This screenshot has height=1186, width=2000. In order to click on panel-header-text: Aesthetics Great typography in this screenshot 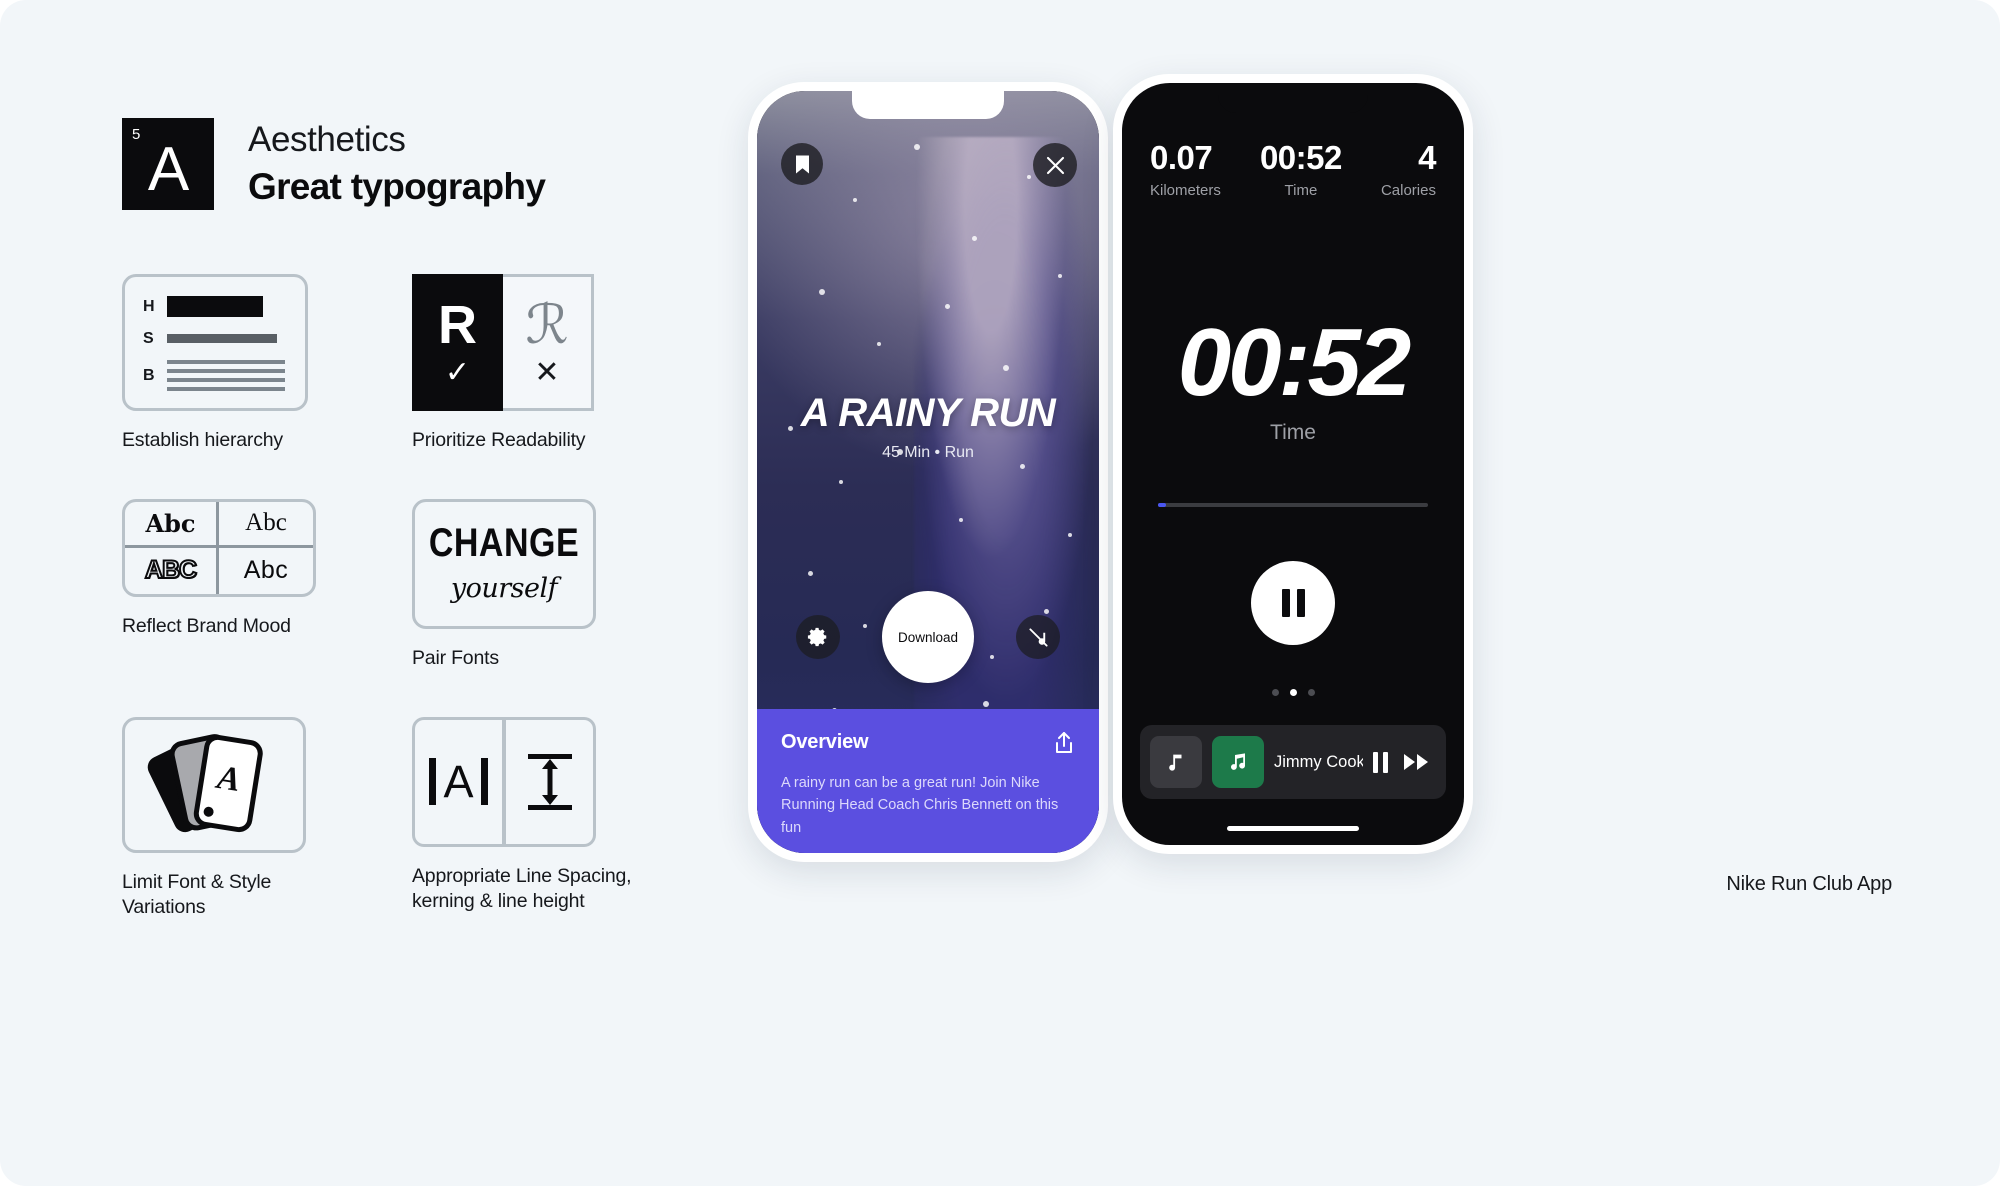, I will do `click(397, 164)`.